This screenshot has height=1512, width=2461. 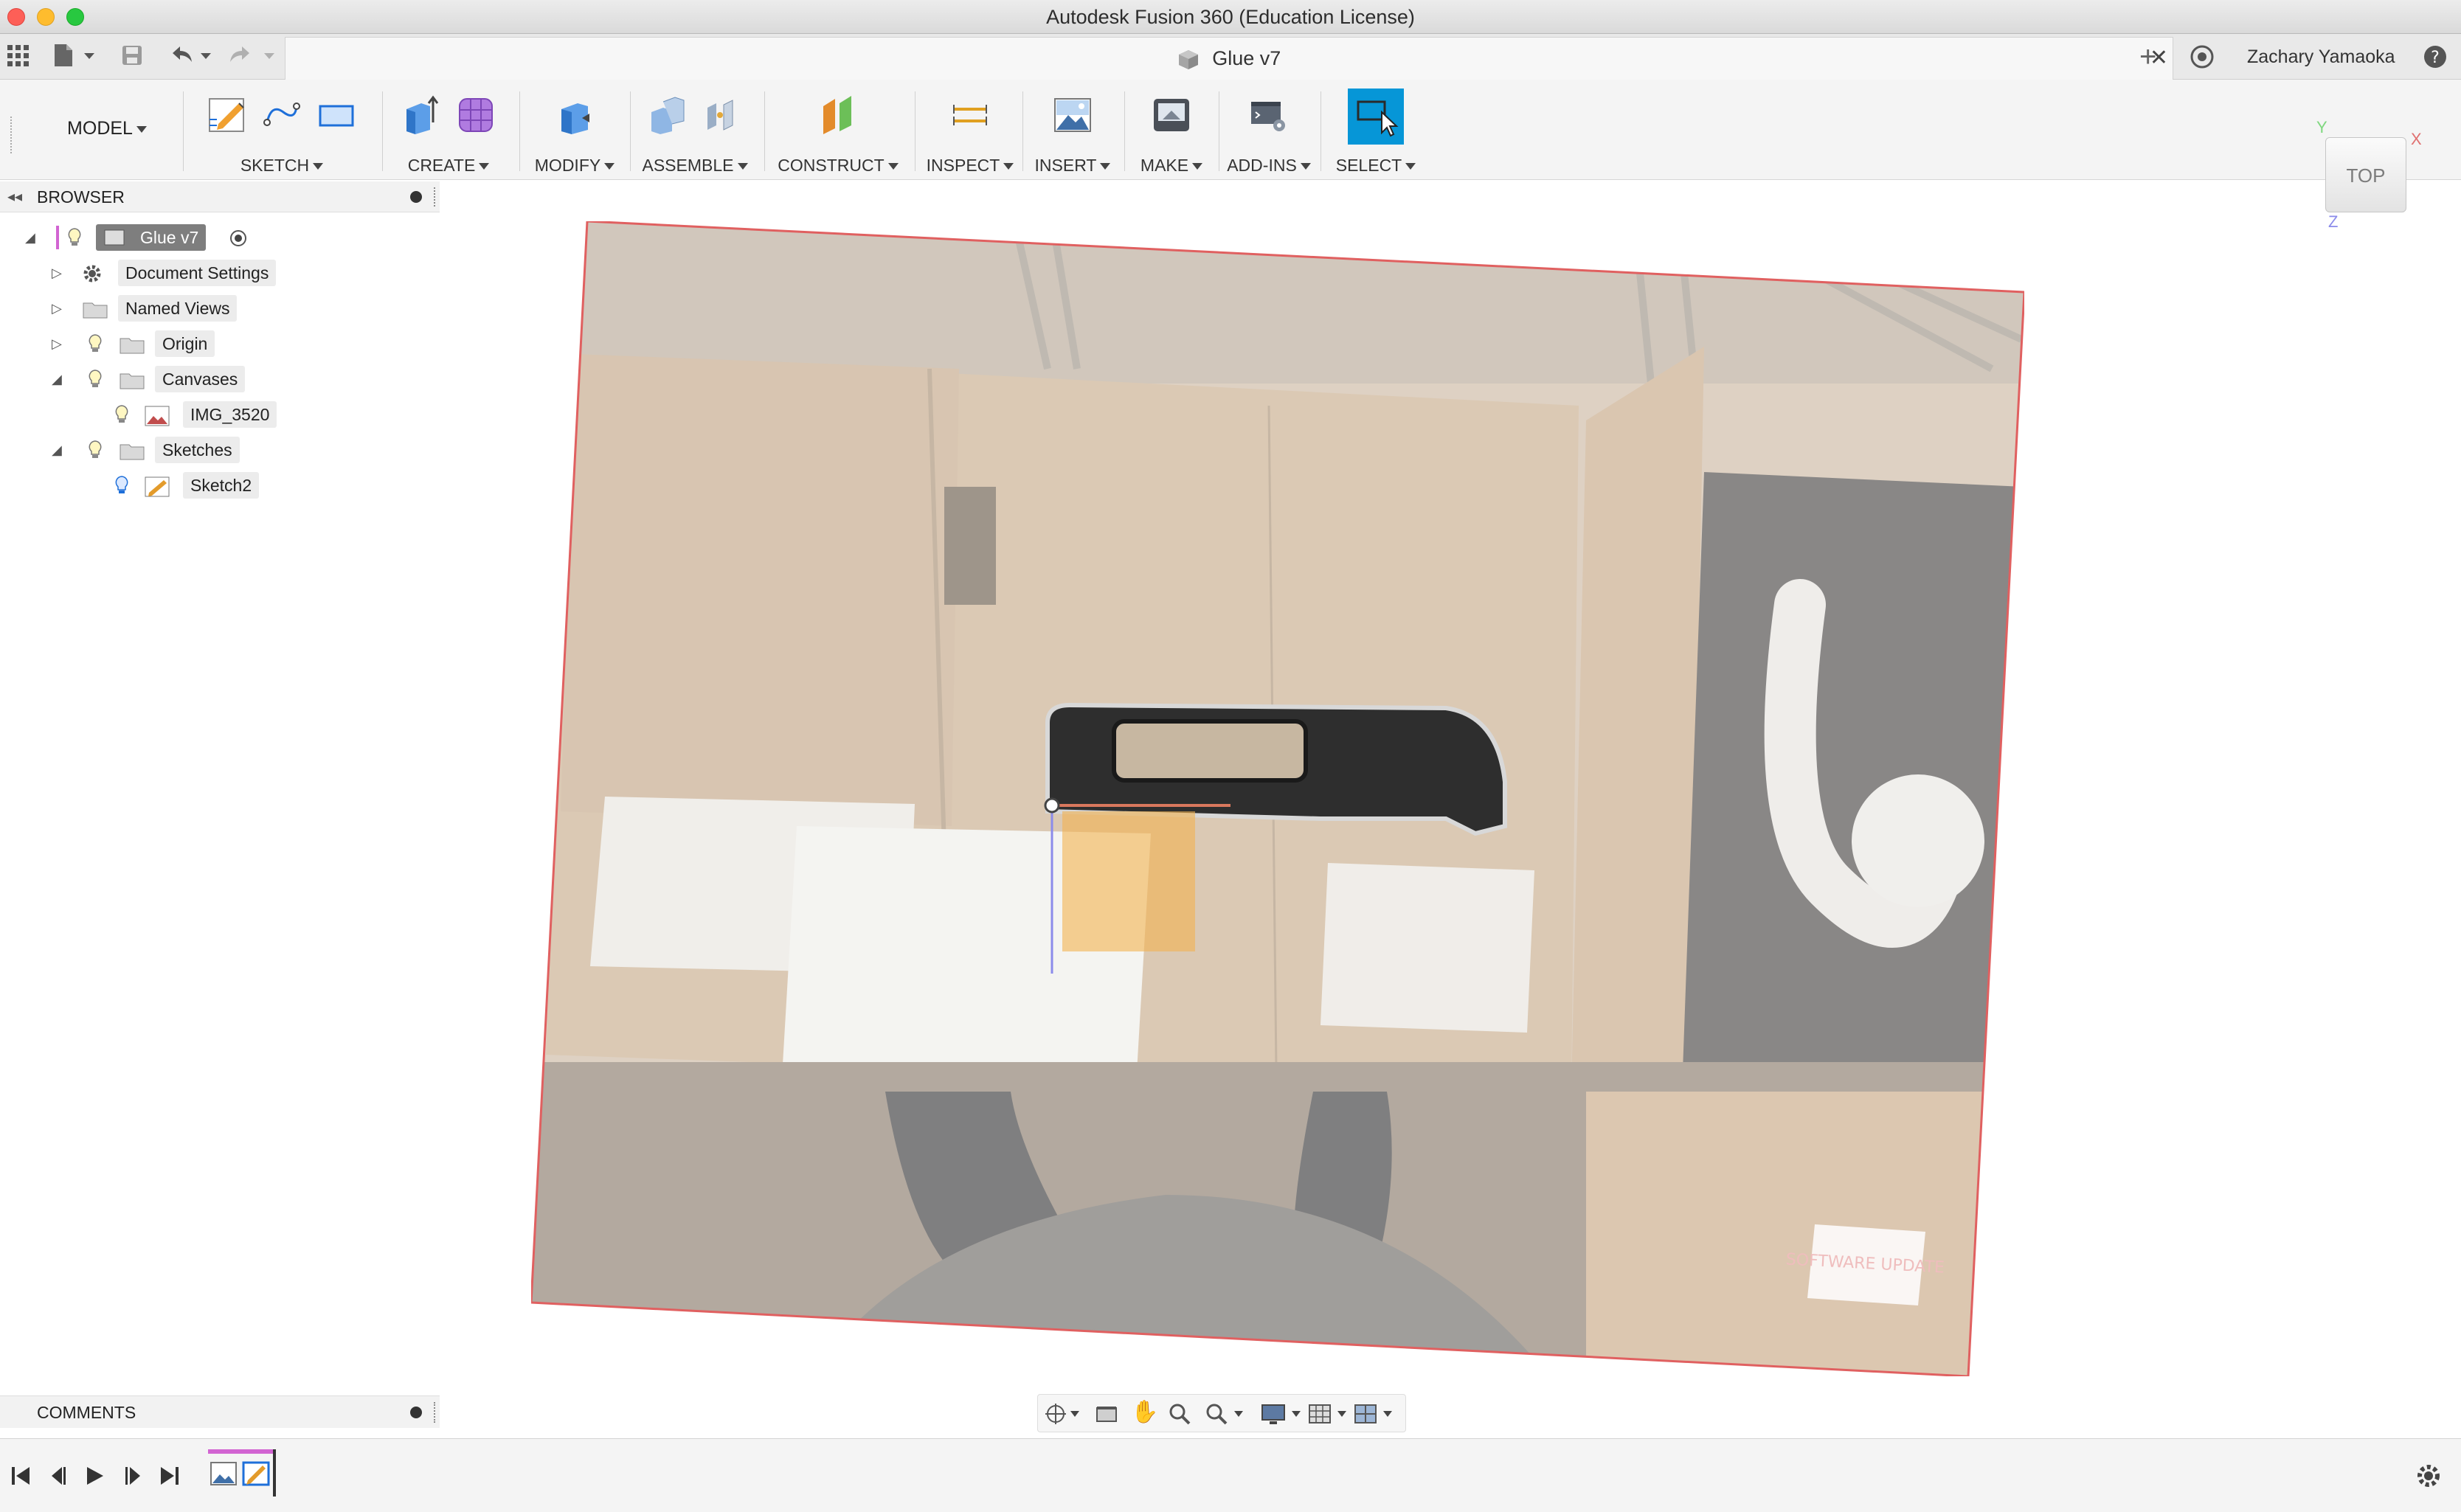 What do you see at coordinates (178, 308) in the screenshot?
I see `named-views-label: Named Views` at bounding box center [178, 308].